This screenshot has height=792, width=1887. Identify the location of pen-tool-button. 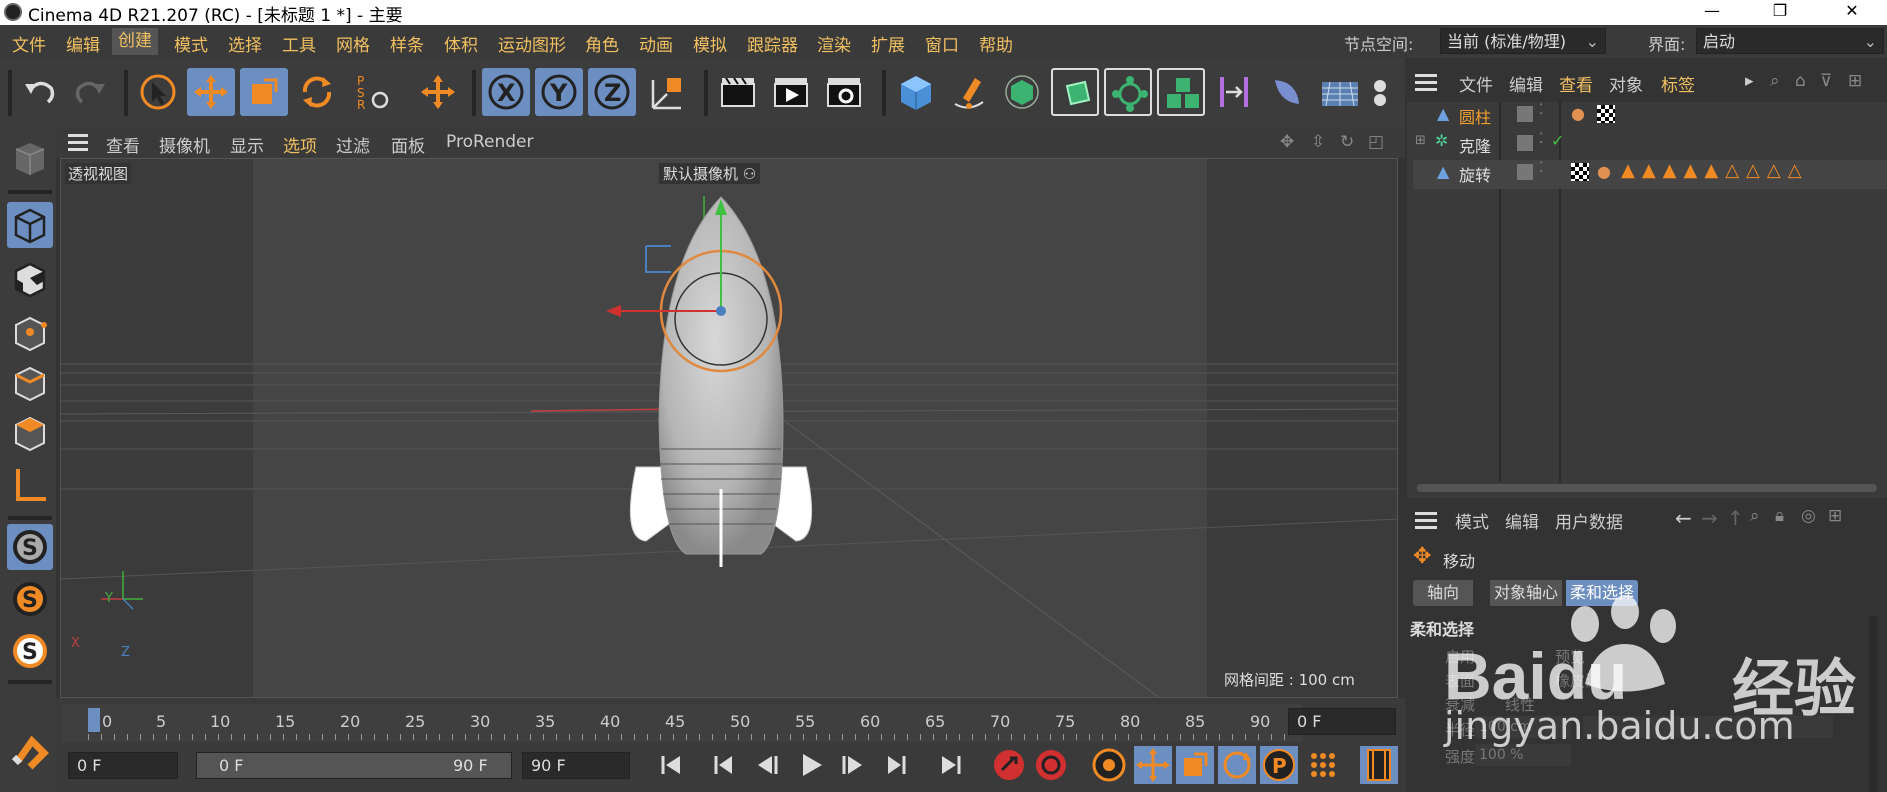
(969, 92).